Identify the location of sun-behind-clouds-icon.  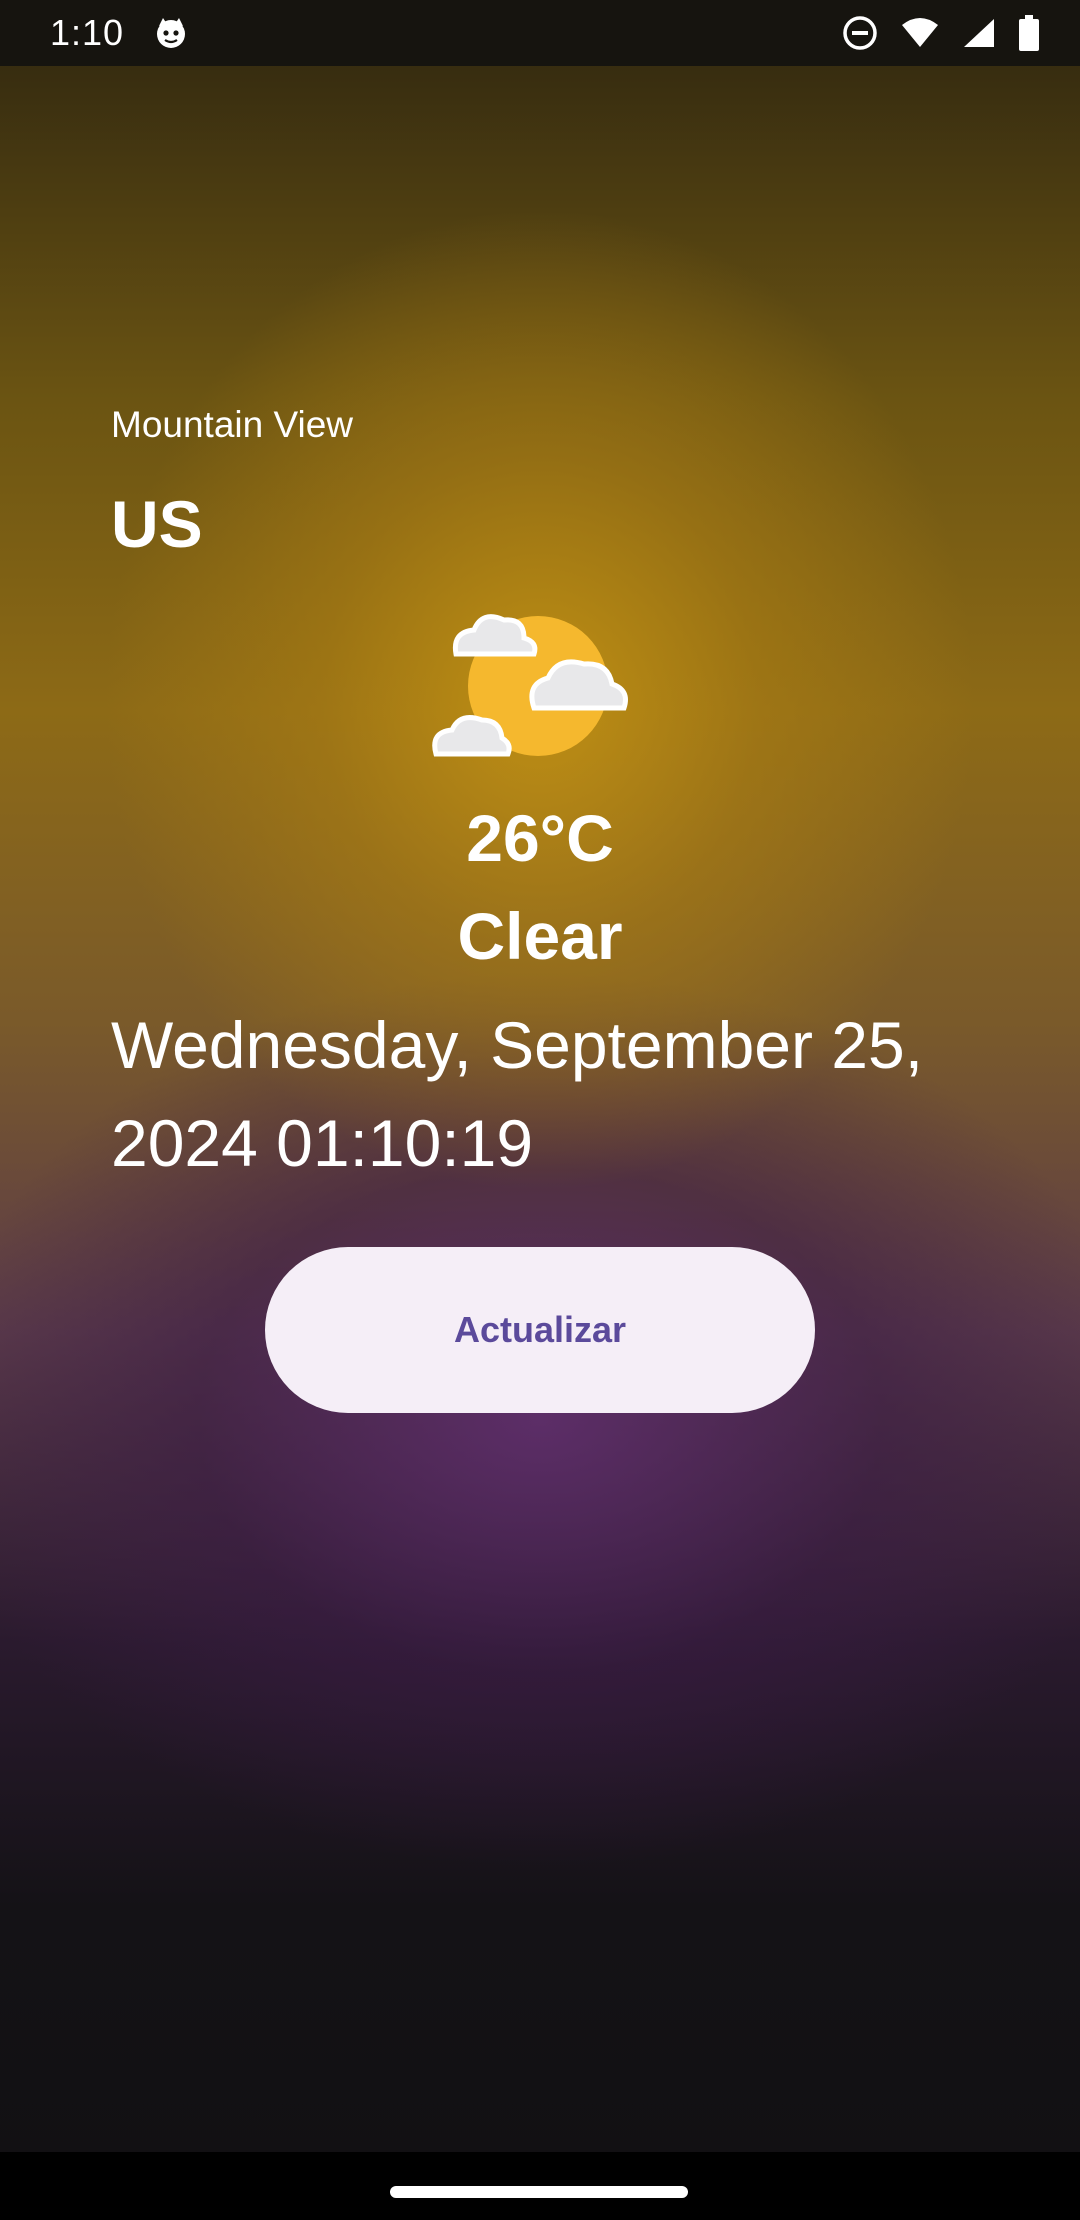
(538, 685).